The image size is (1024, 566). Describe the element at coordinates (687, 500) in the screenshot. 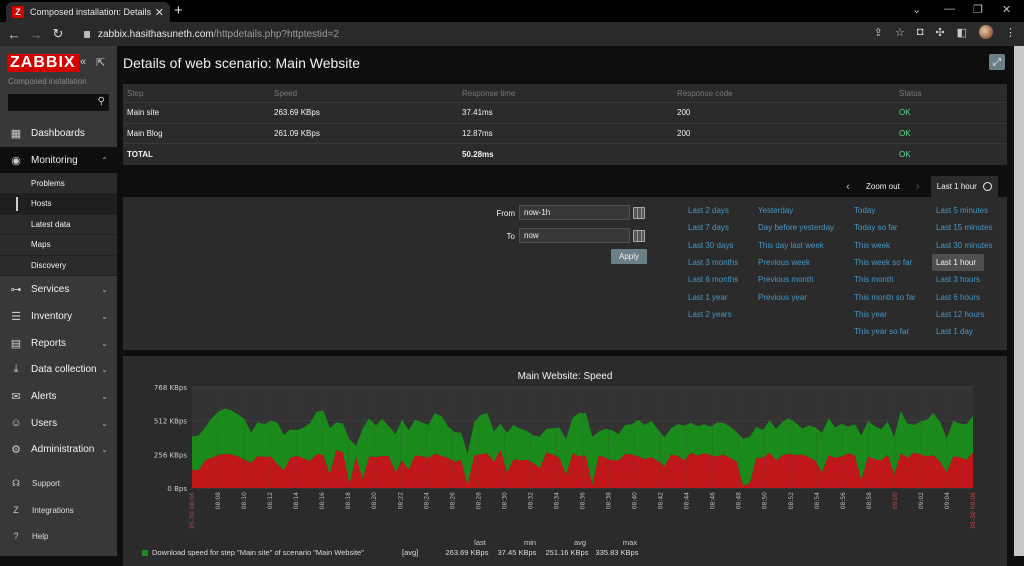

I see `x-tick-label: 08:44` at that location.